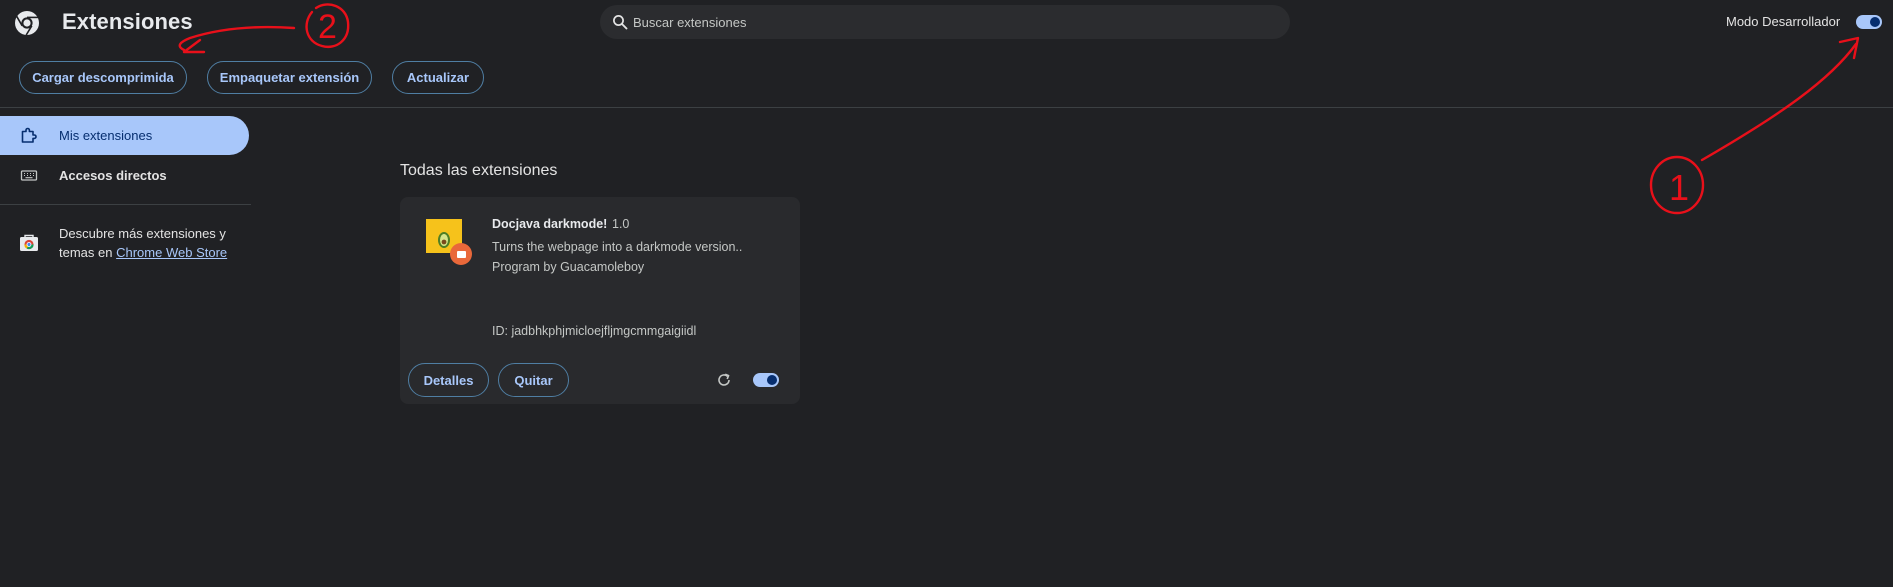 This screenshot has height=587, width=1893. What do you see at coordinates (103, 77) in the screenshot?
I see `load-unpacked-button: Cargar descomprimida` at bounding box center [103, 77].